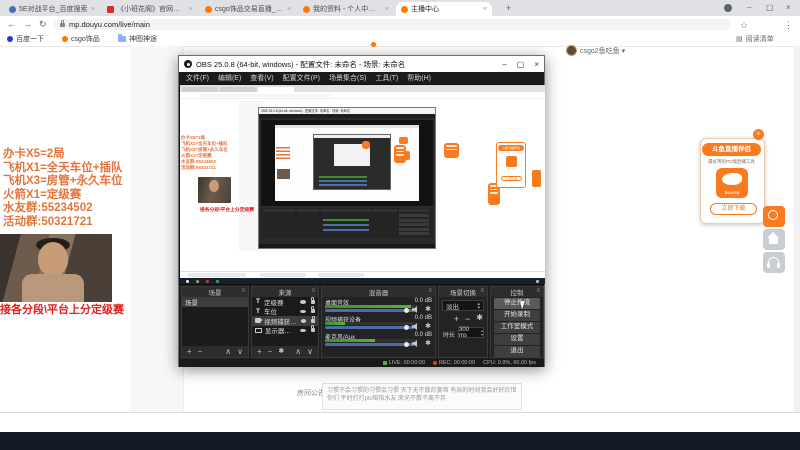 This screenshot has width=800, height=450. Describe the element at coordinates (310, 351) in the screenshot. I see `source-down-button: ∨` at that location.